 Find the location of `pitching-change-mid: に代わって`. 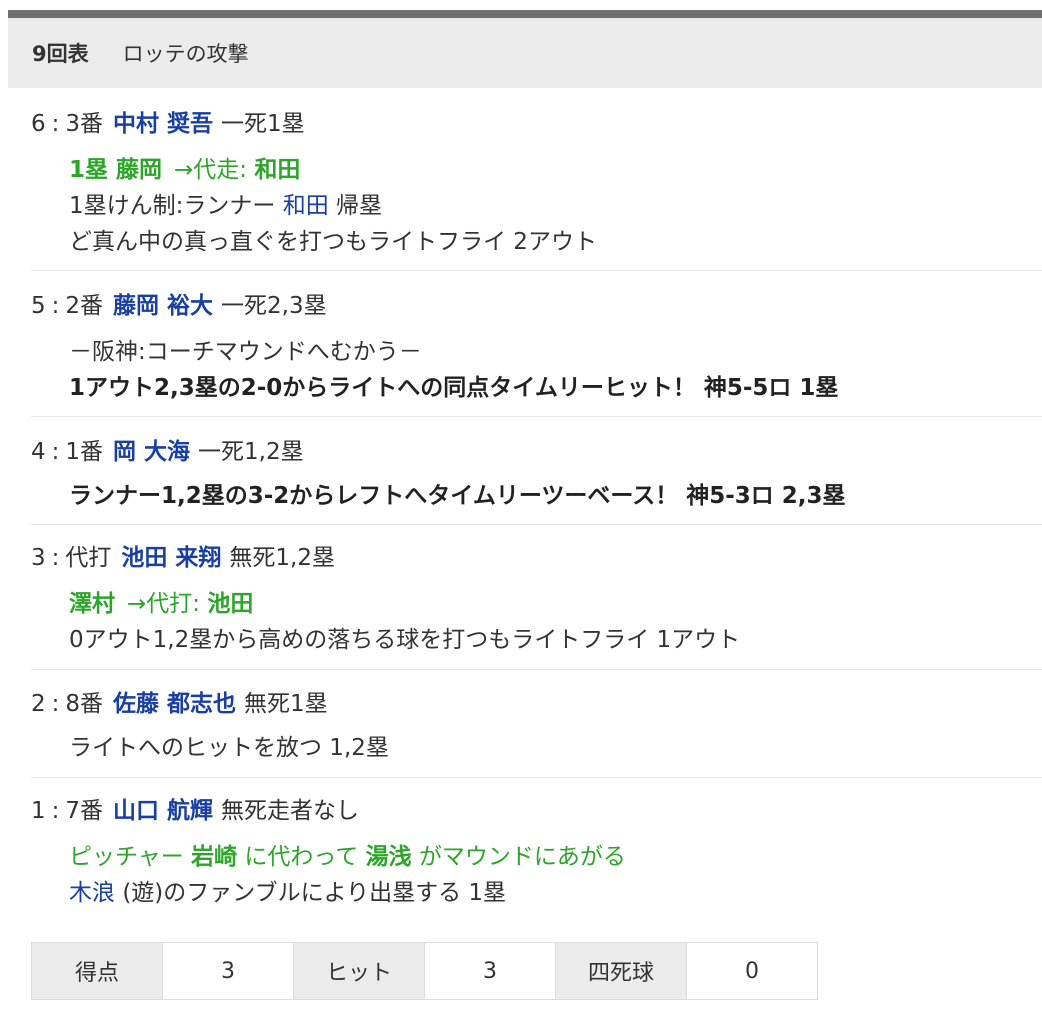

pitching-change-mid: に代わって is located at coordinates (301, 857).